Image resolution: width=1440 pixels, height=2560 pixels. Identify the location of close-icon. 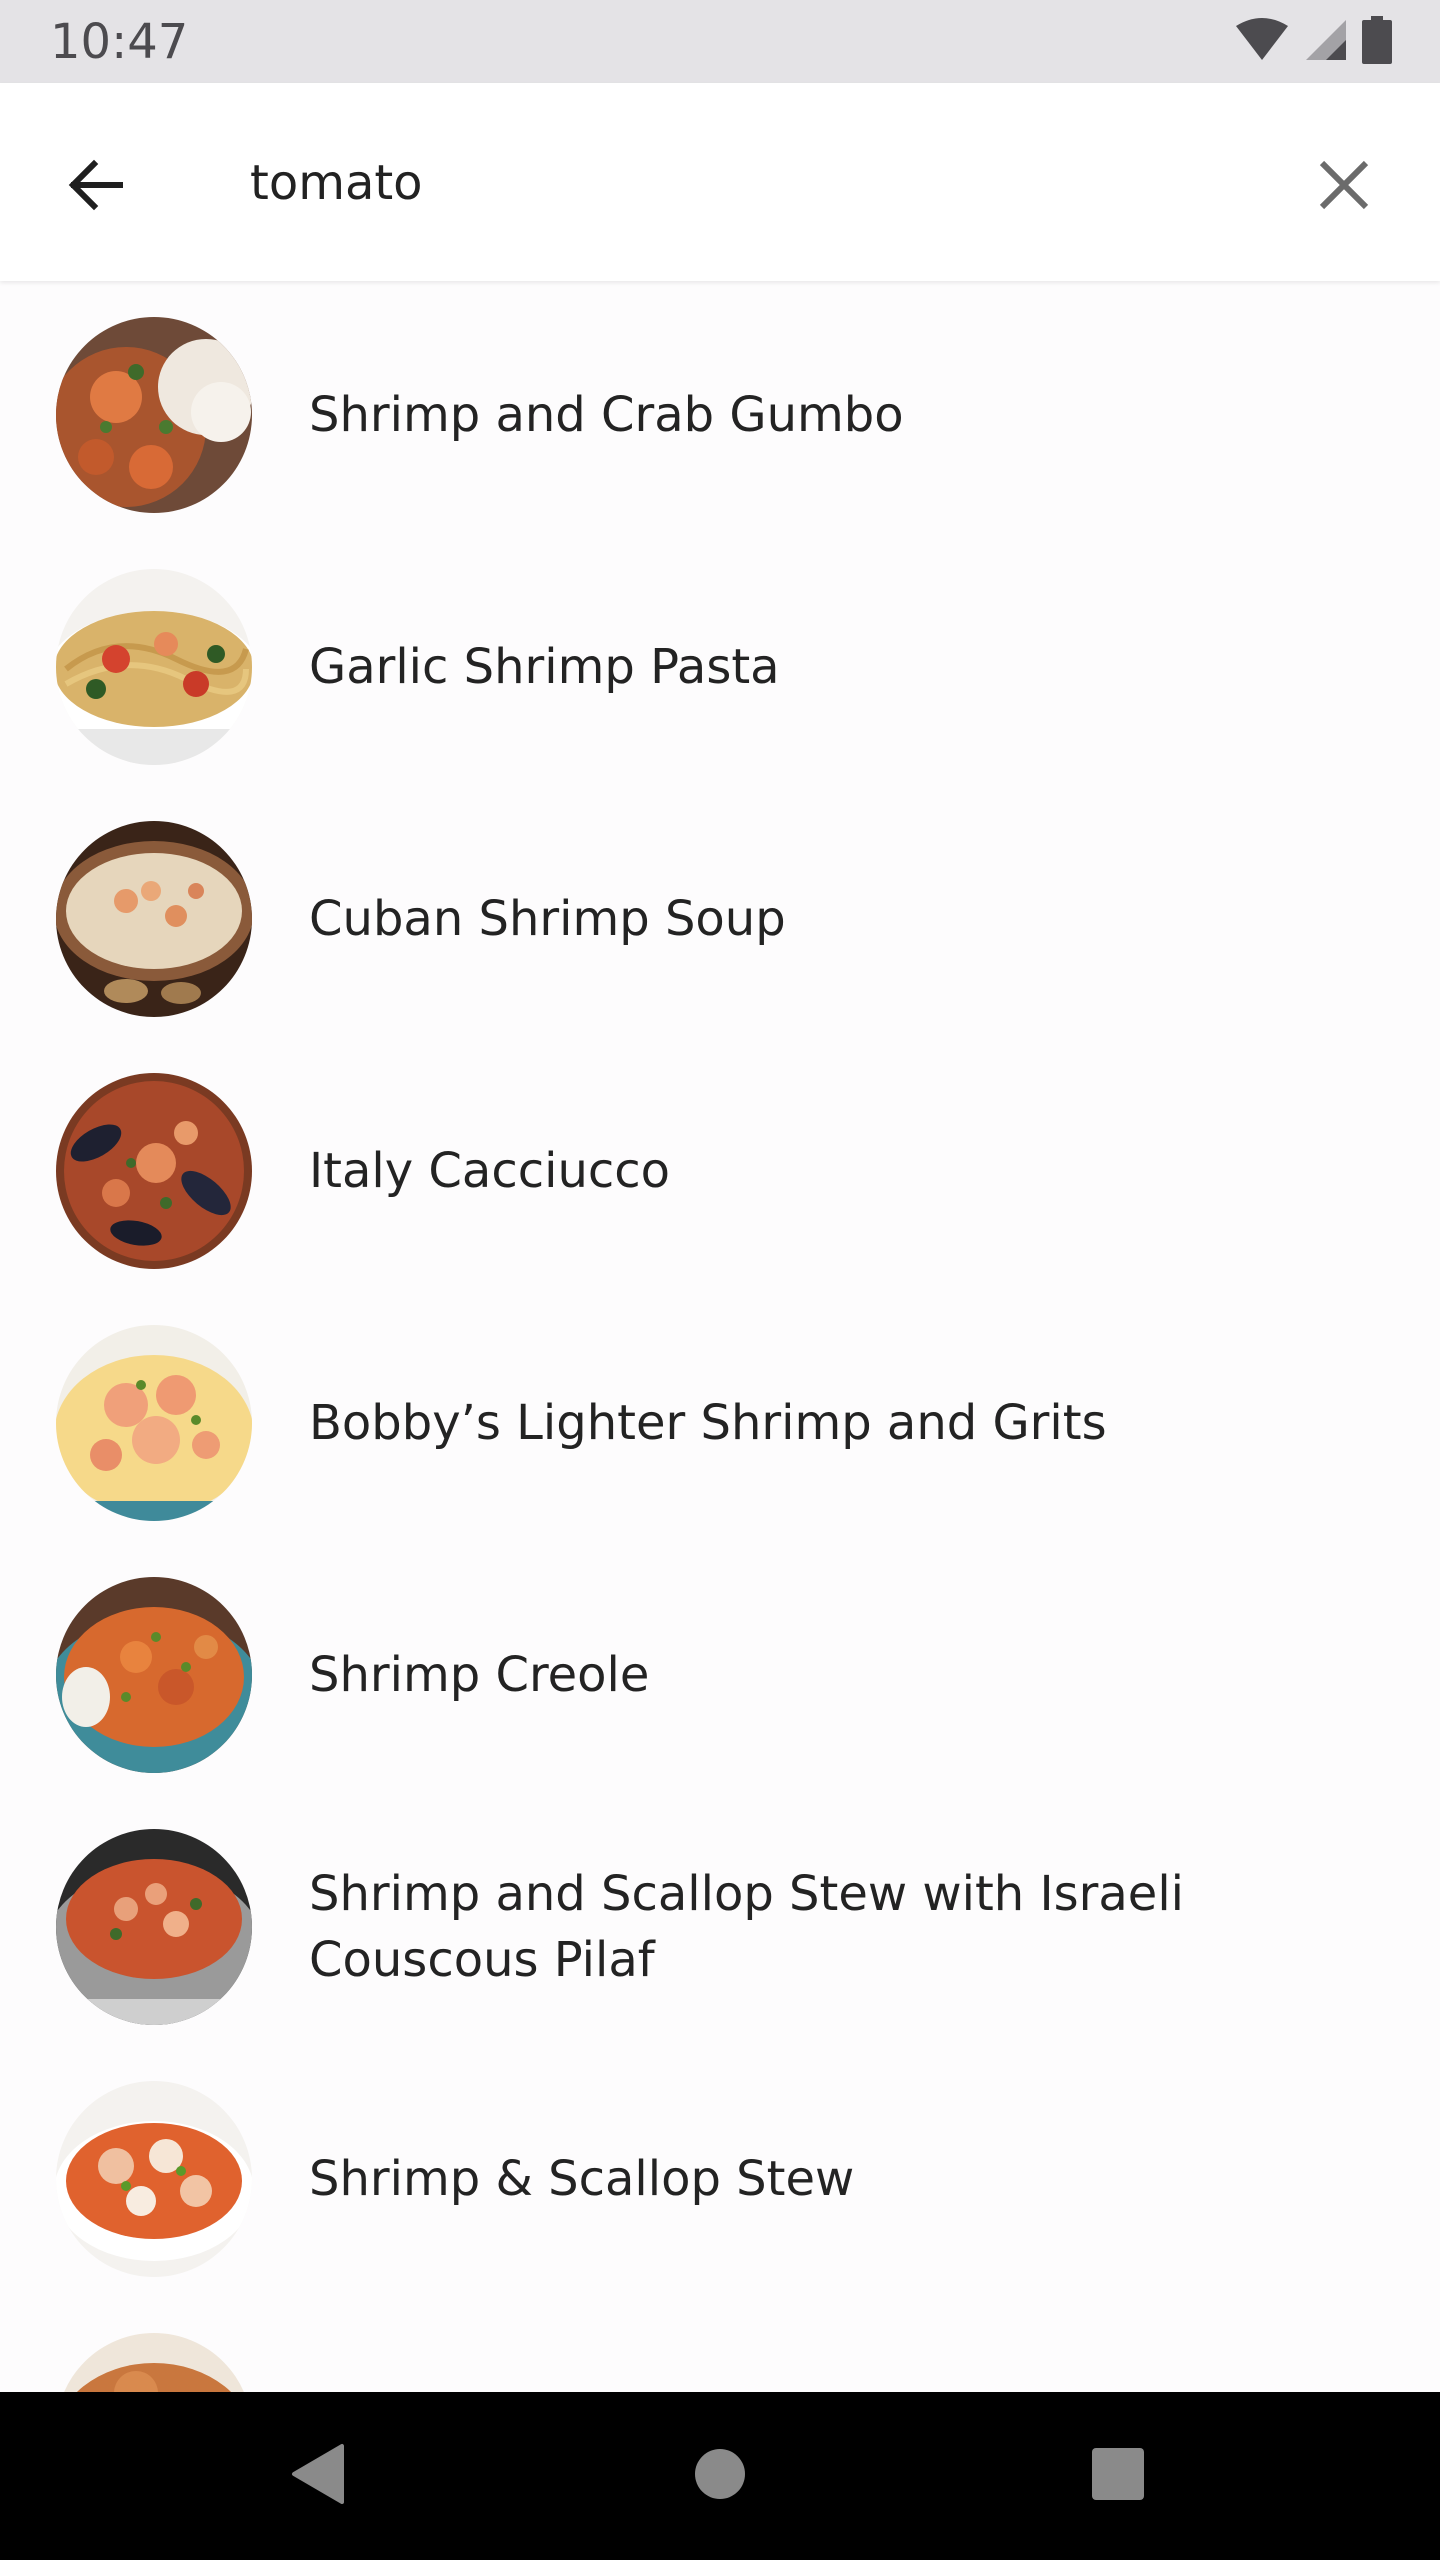
(1344, 187).